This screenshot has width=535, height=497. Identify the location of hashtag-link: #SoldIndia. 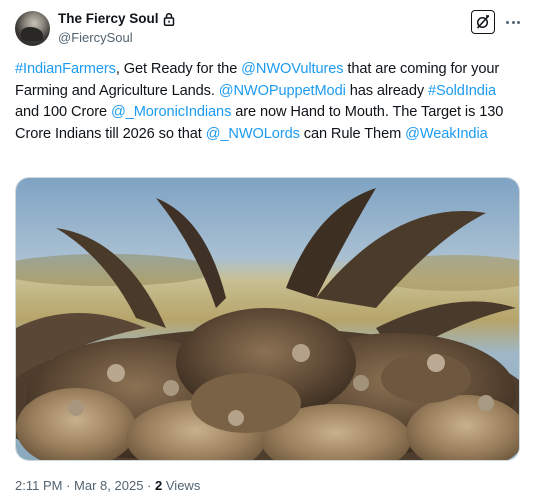
(462, 91).